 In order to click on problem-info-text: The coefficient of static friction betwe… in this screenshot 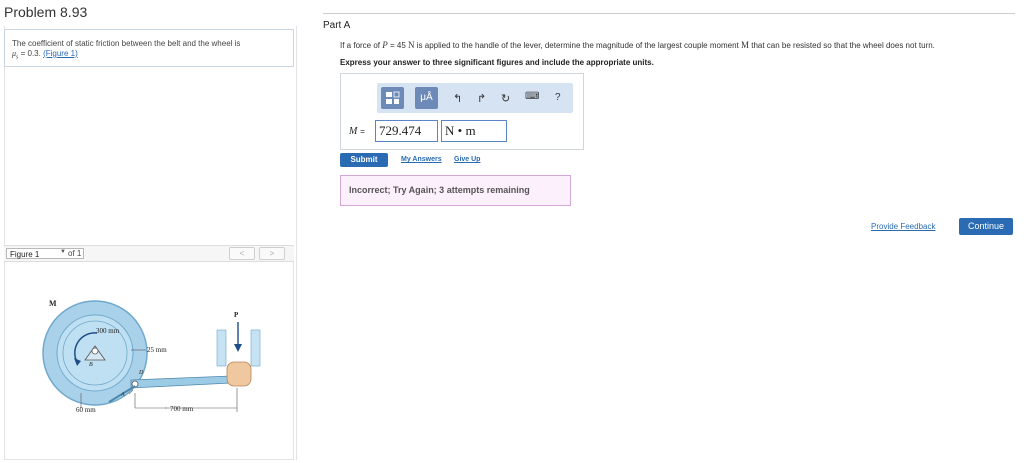, I will do `click(126, 43)`.